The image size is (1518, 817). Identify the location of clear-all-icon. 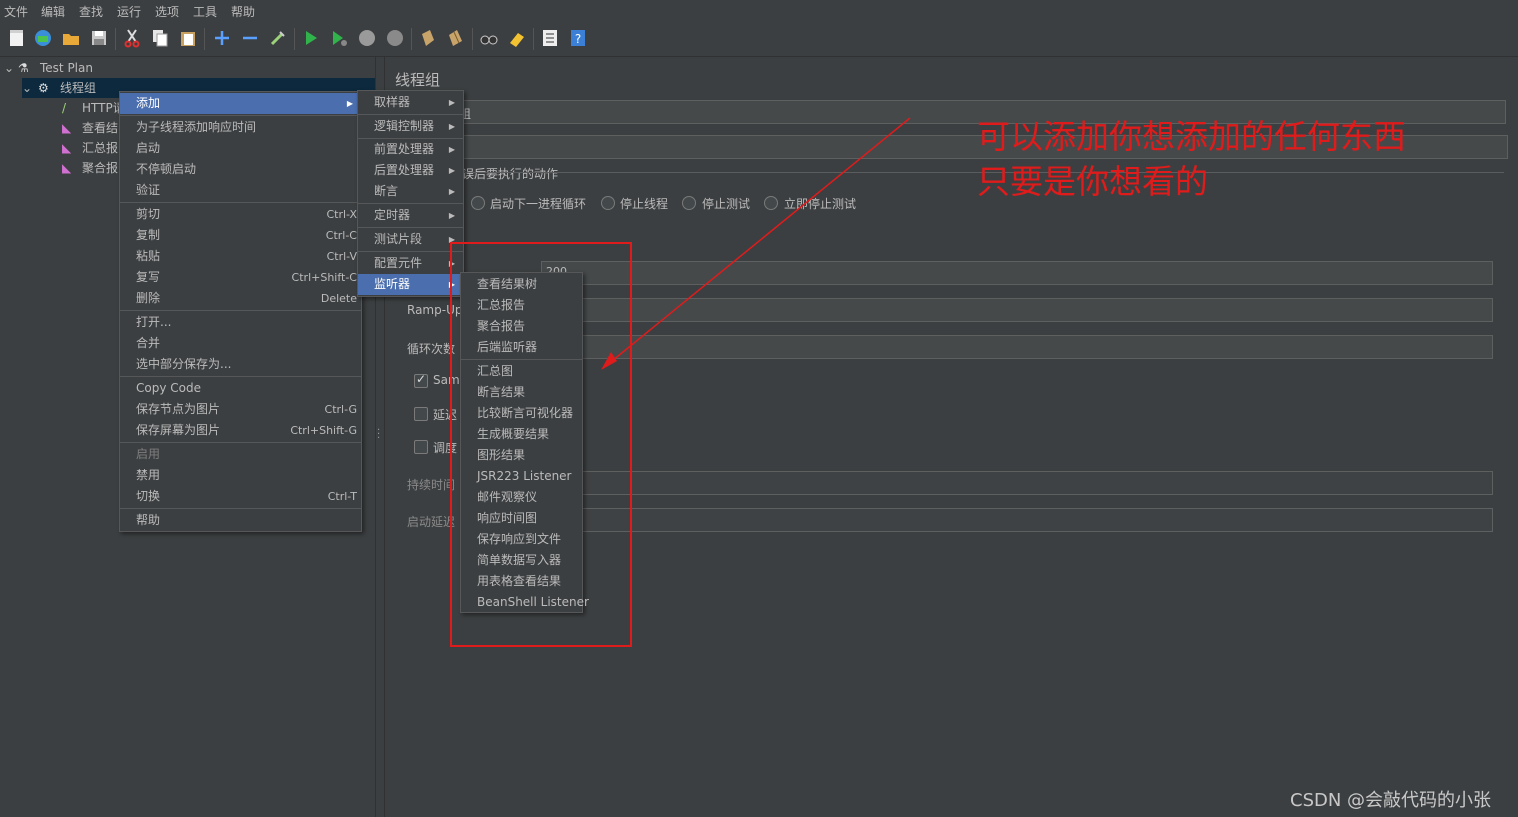
(456, 38).